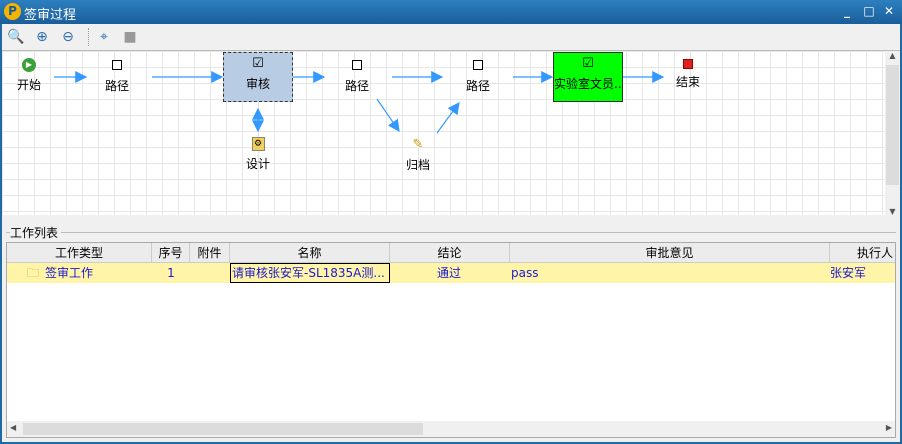 This screenshot has width=902, height=444. What do you see at coordinates (130, 37) in the screenshot?
I see `disabled-icon: ■` at bounding box center [130, 37].